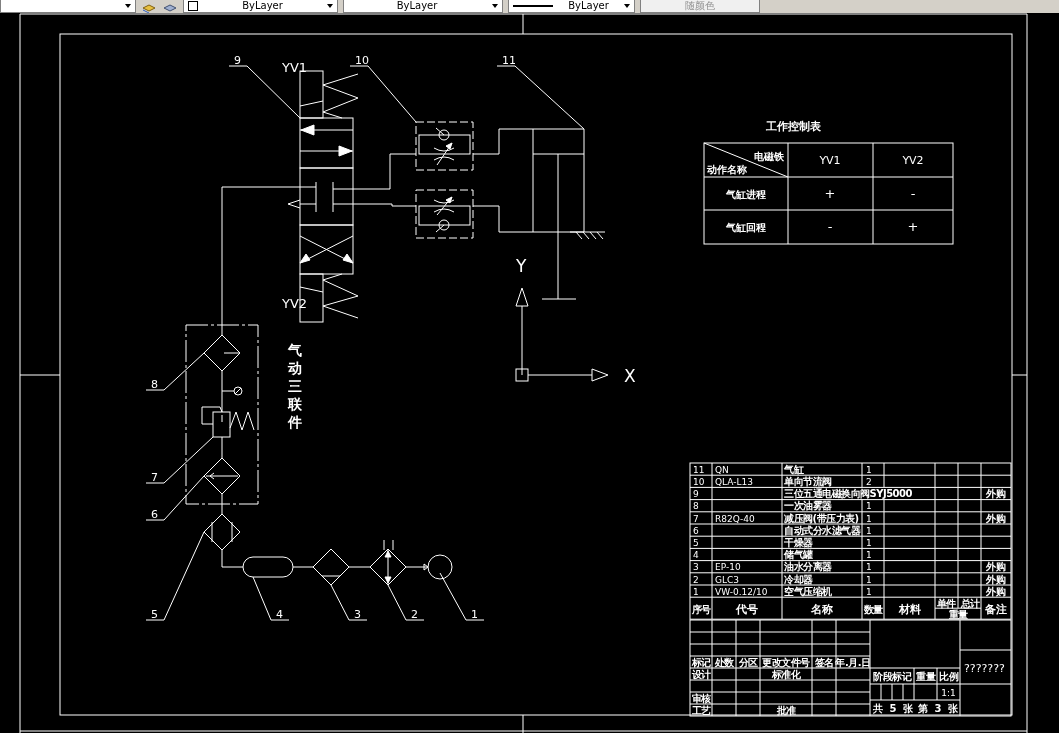  What do you see at coordinates (748, 662) in the screenshot?
I see `header-cell: 分区` at bounding box center [748, 662].